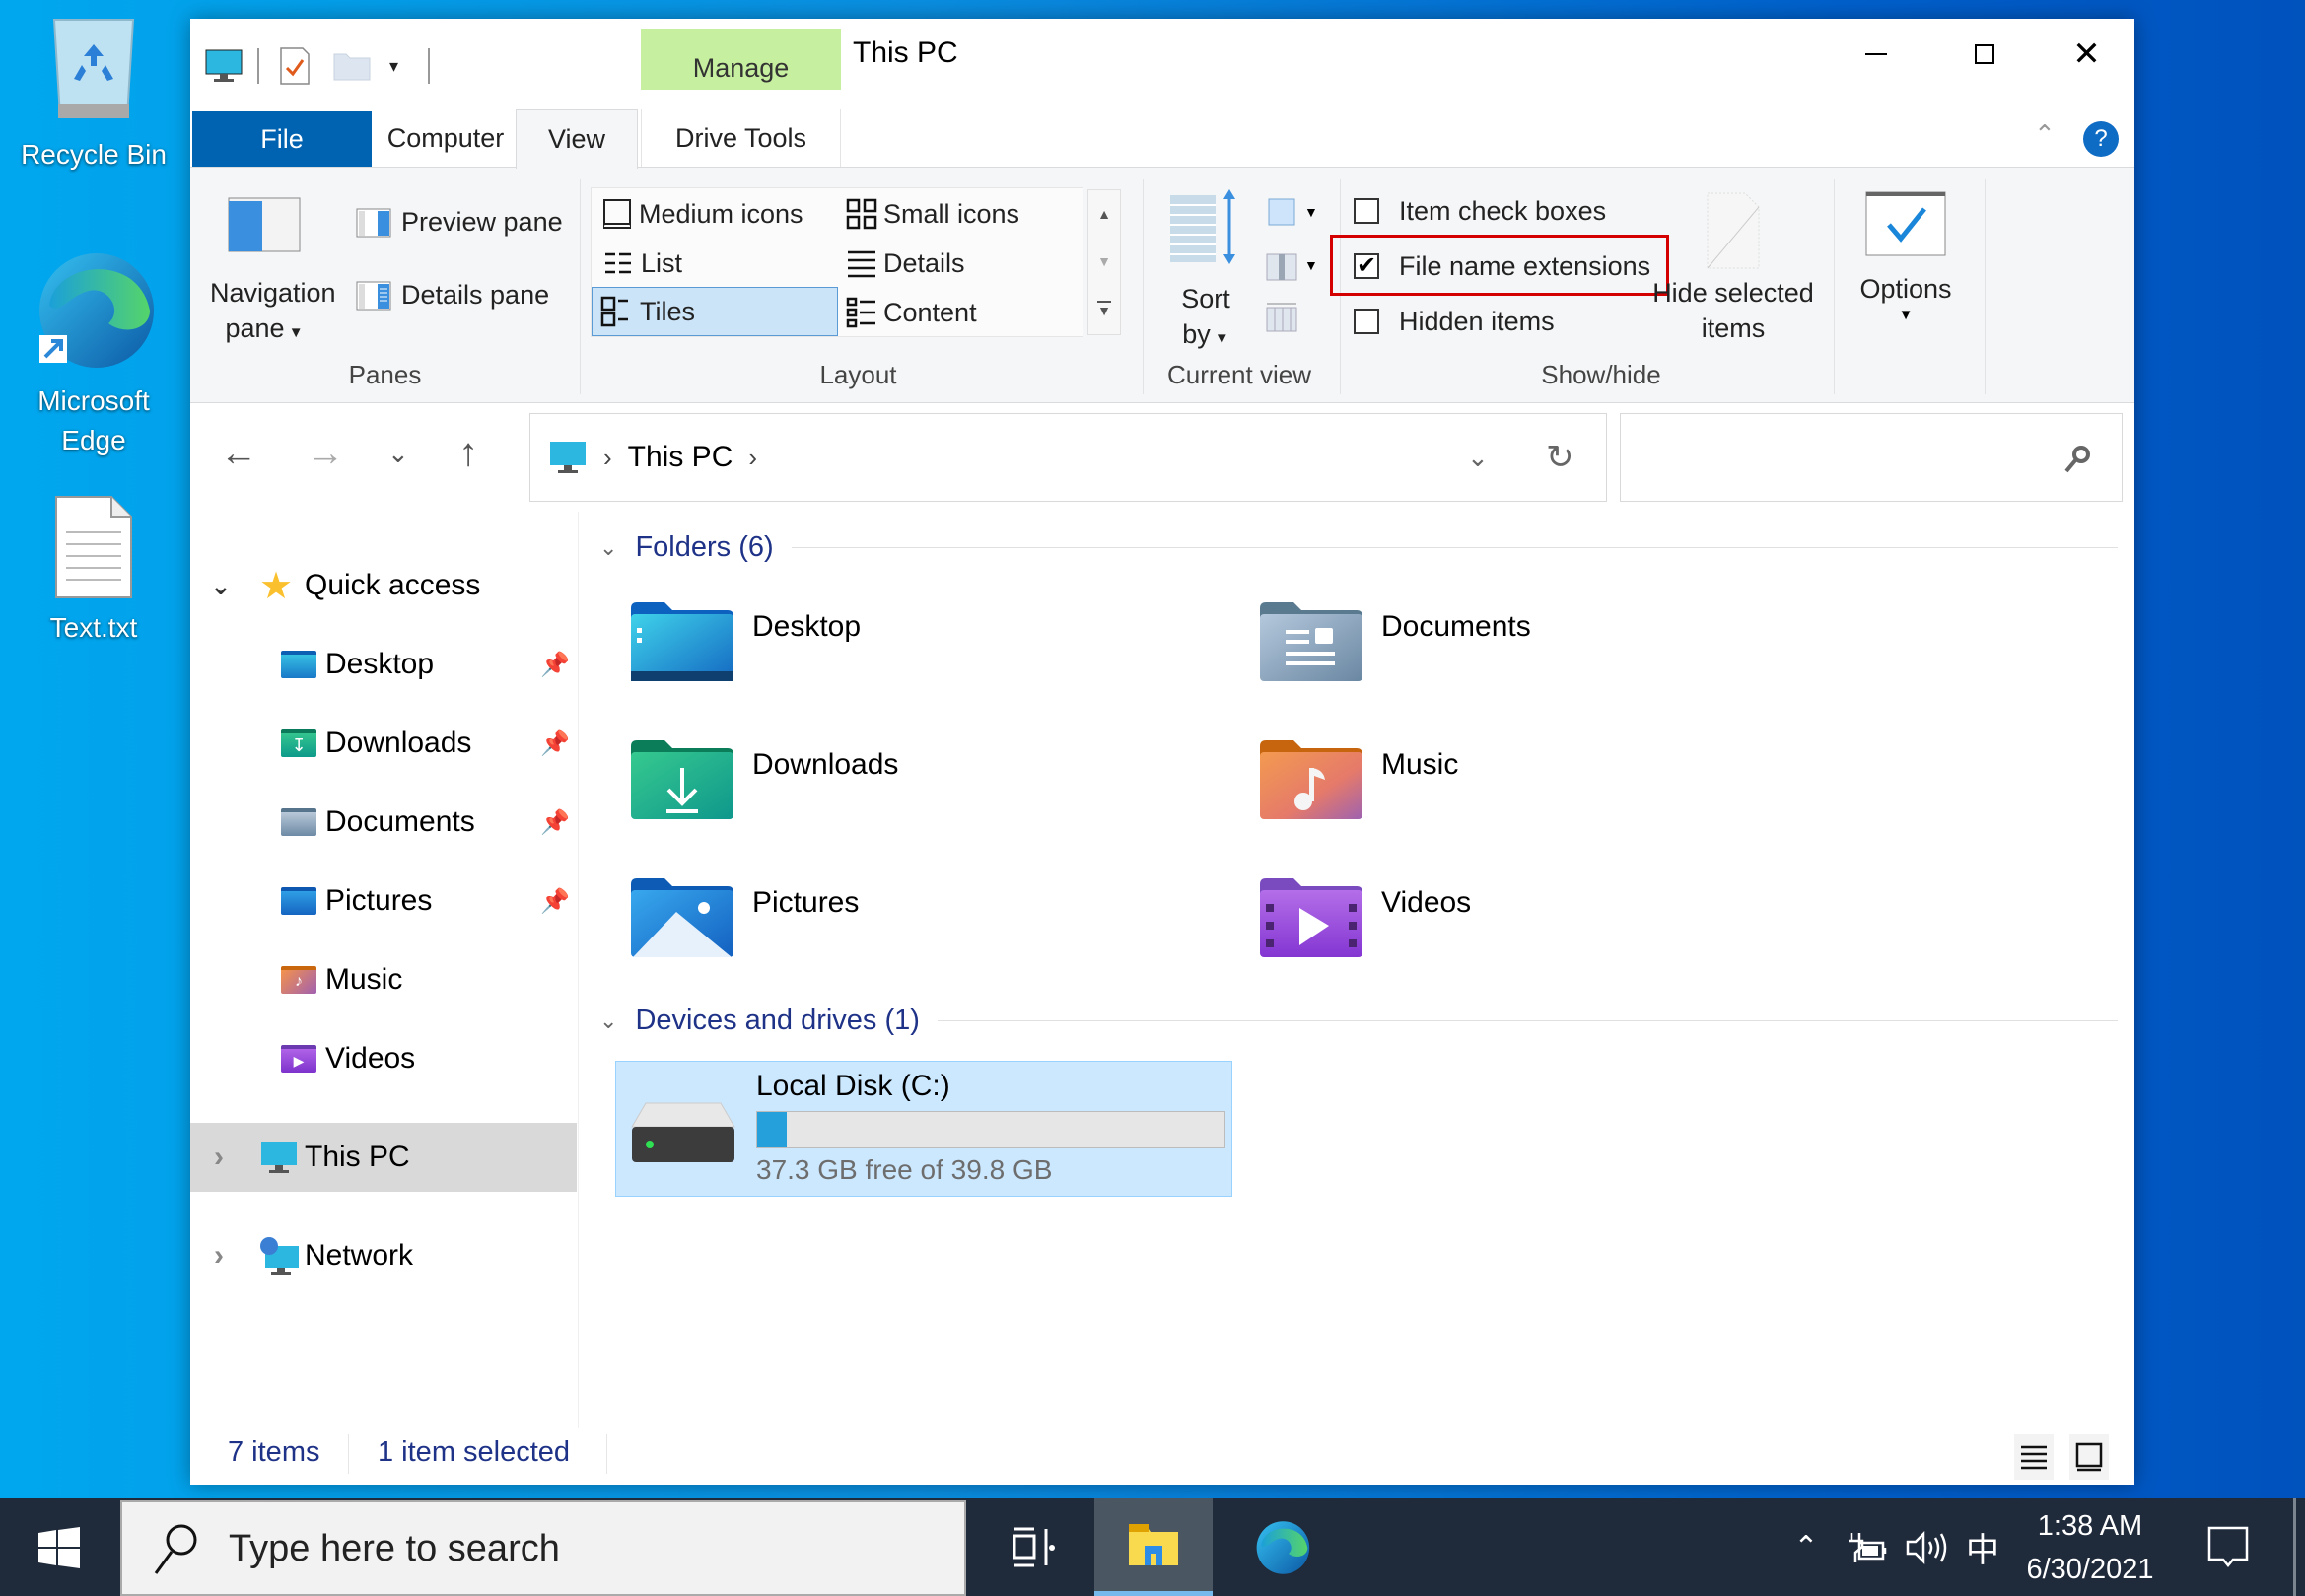 Image resolution: width=2305 pixels, height=1596 pixels. I want to click on options-button: Options ▼, so click(1906, 257).